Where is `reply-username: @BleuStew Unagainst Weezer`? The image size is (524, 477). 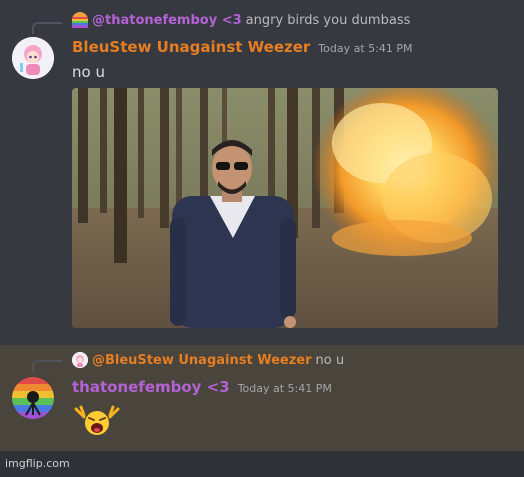
reply-username: @BleuStew Unagainst Weezer is located at coordinates (202, 360).